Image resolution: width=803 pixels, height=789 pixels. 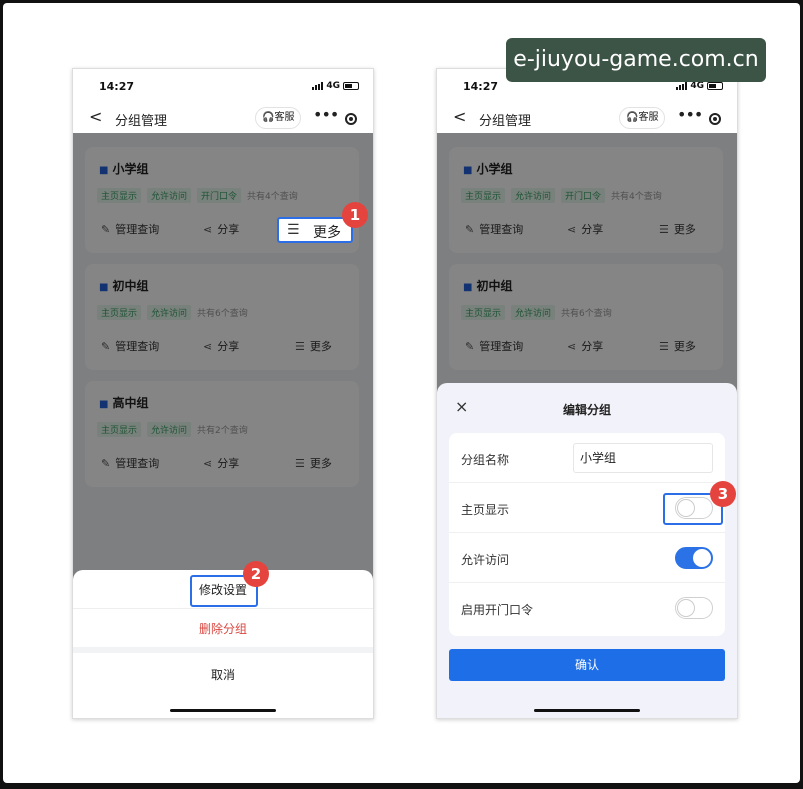 What do you see at coordinates (223, 628) in the screenshot?
I see `delete-group-option: 删除分组` at bounding box center [223, 628].